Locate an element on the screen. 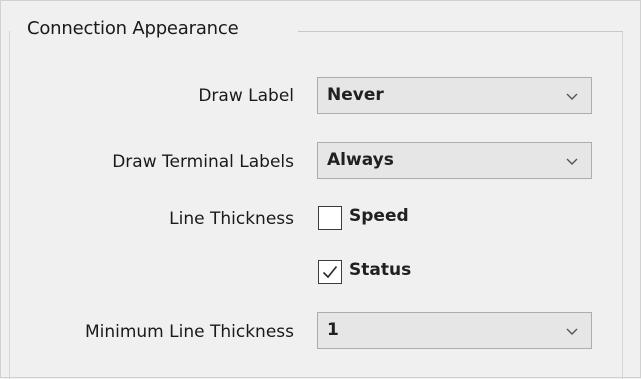 The image size is (641, 379). draw-terminal-labels-label: Draw Terminal Labels is located at coordinates (203, 162).